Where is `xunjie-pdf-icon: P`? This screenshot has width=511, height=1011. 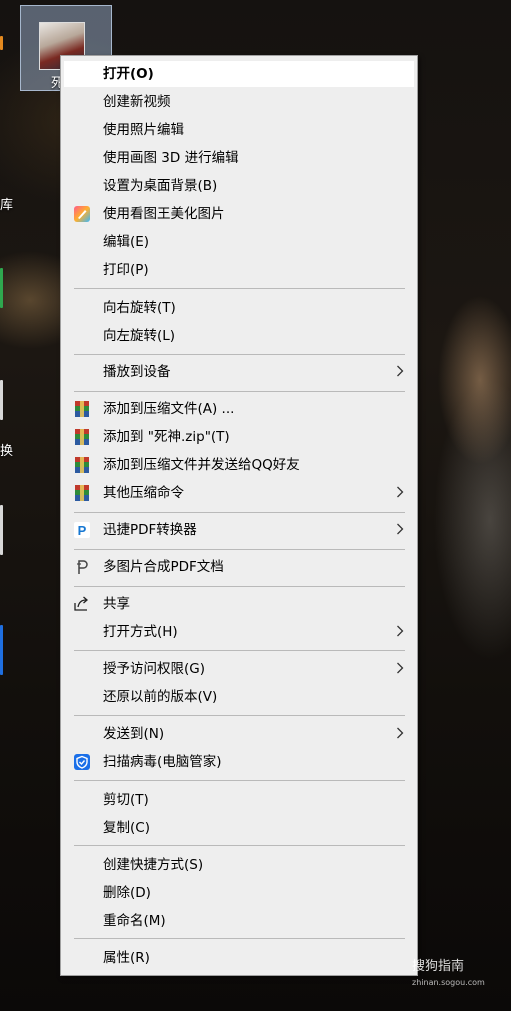
xunjie-pdf-icon: P is located at coordinates (82, 530).